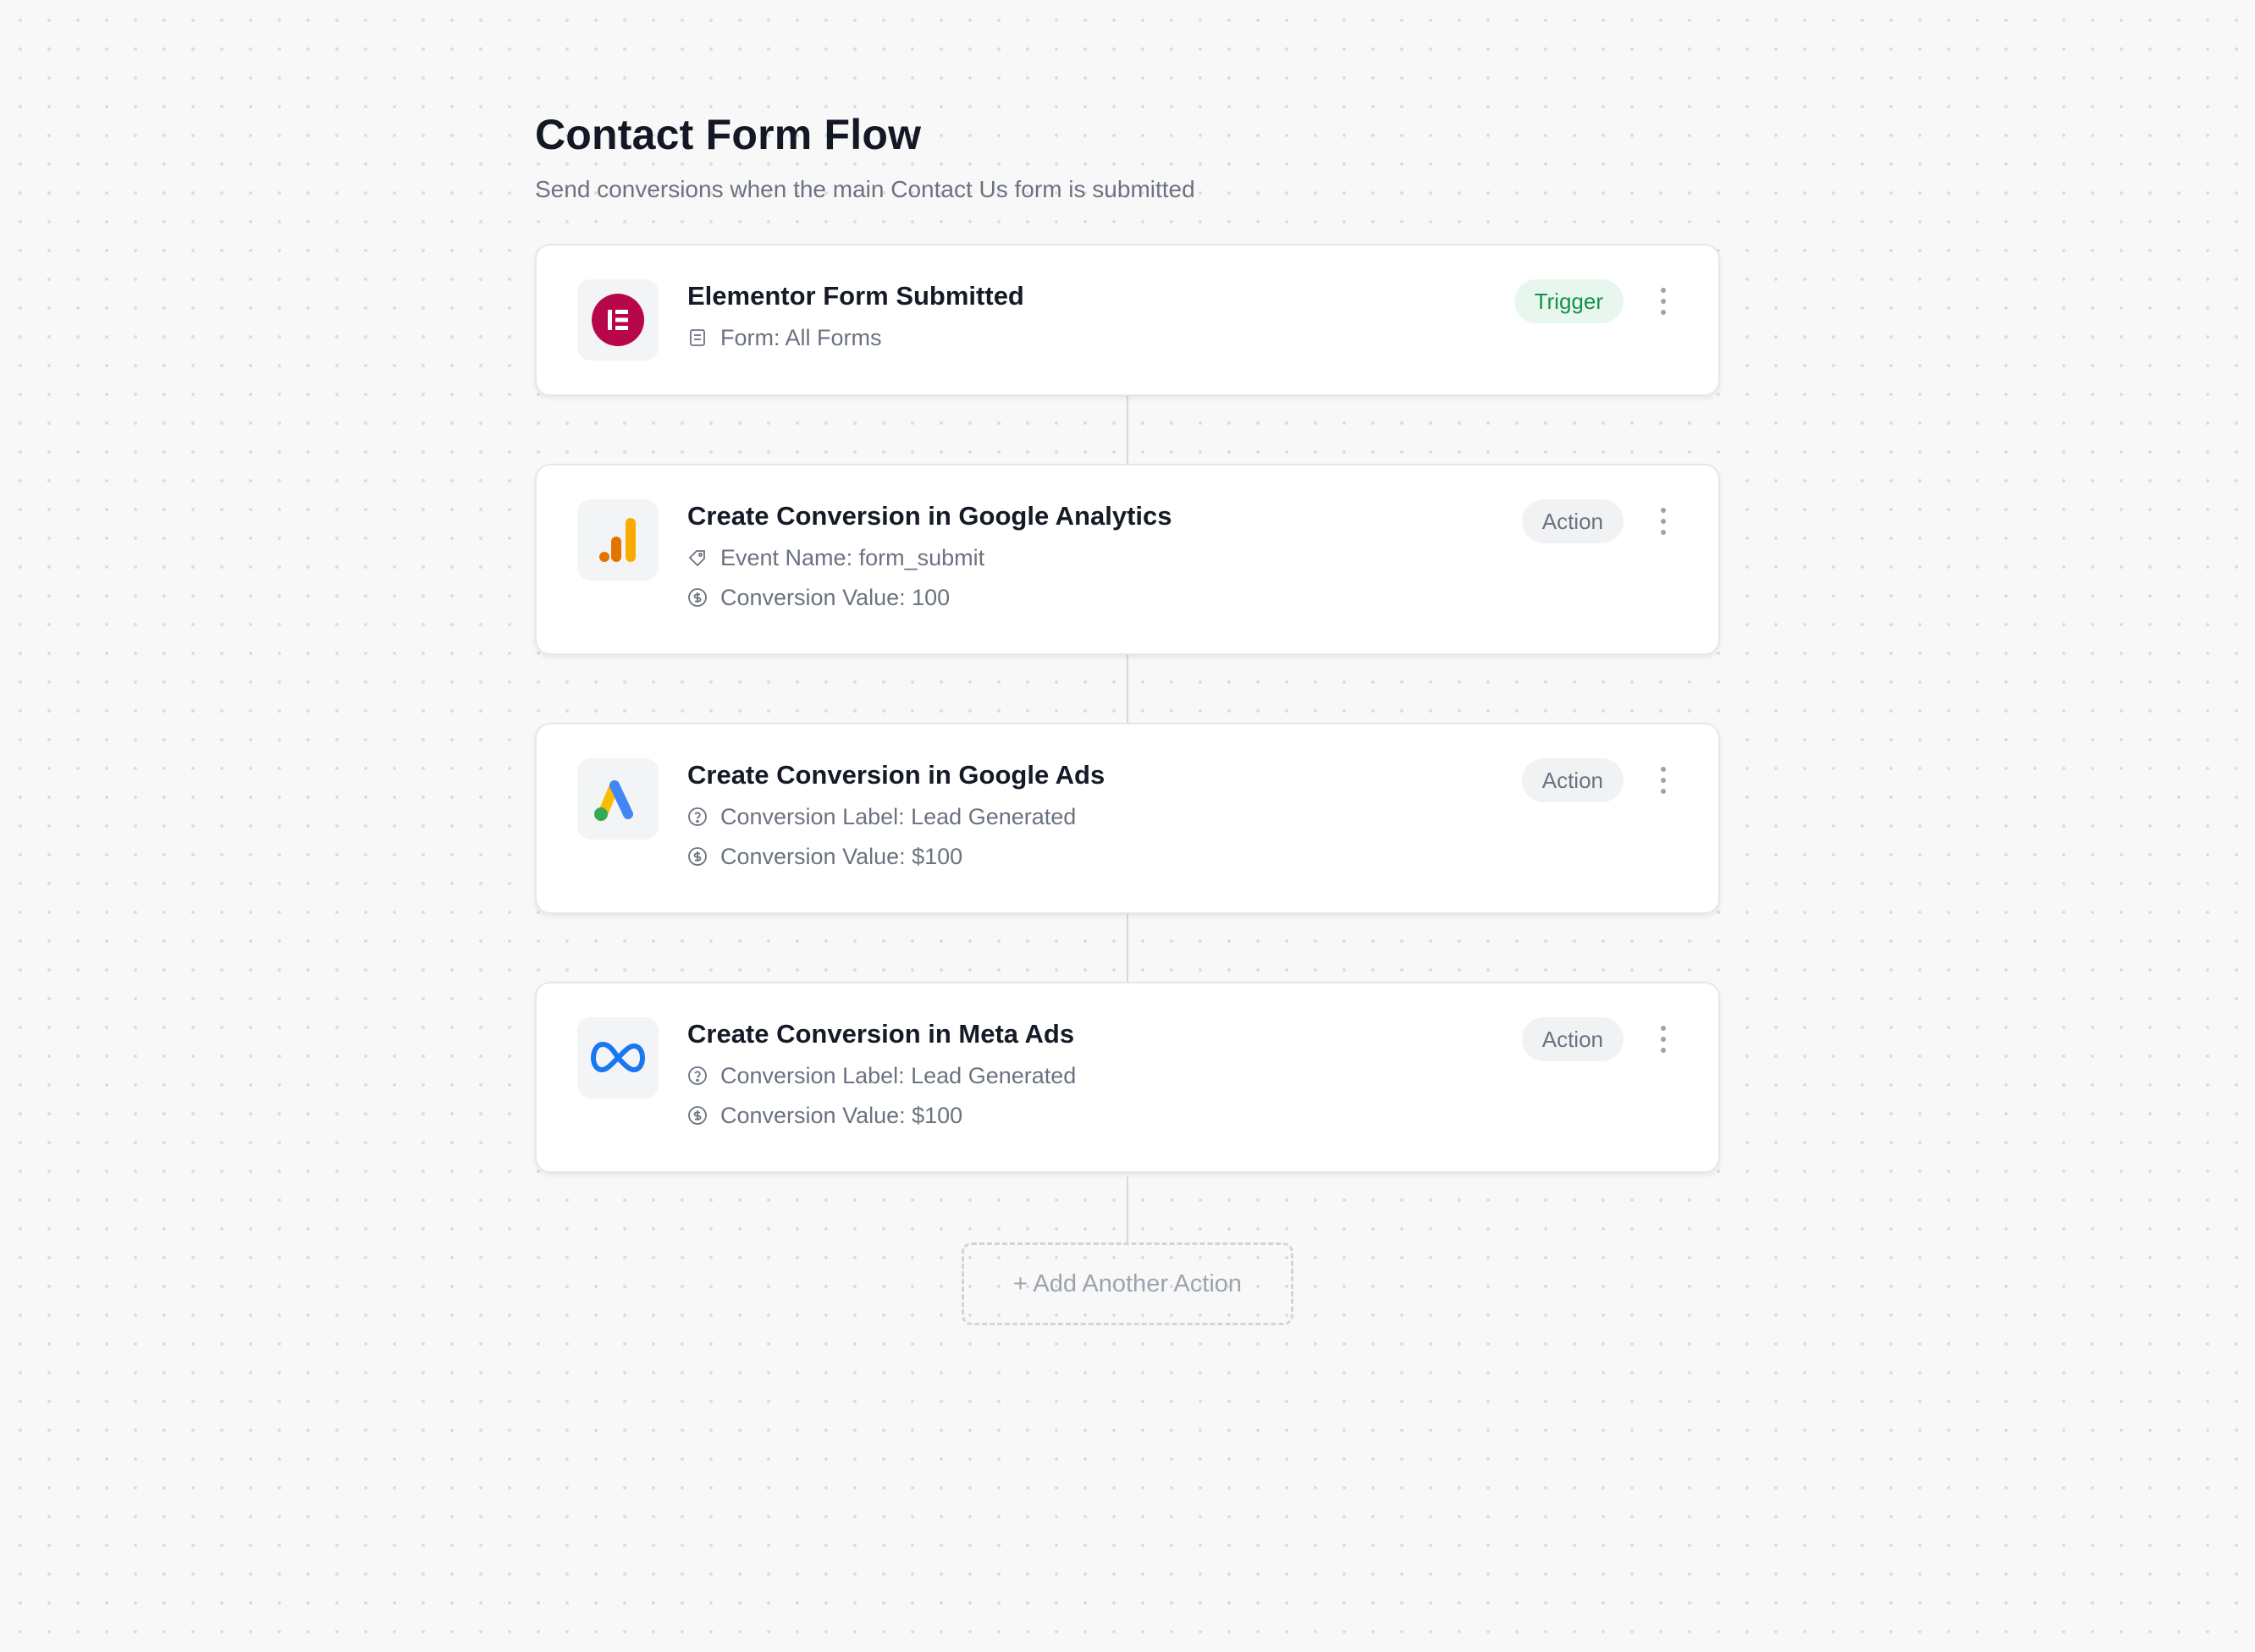  I want to click on detail-text: Event Name: form_submit, so click(852, 557).